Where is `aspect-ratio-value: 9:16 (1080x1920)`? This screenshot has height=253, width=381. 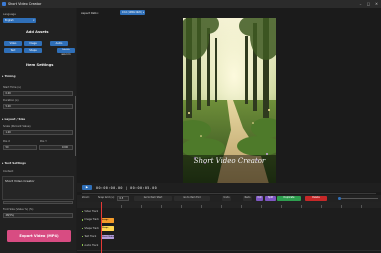 aspect-ratio-value: 9:16 (1080x1920) is located at coordinates (132, 12).